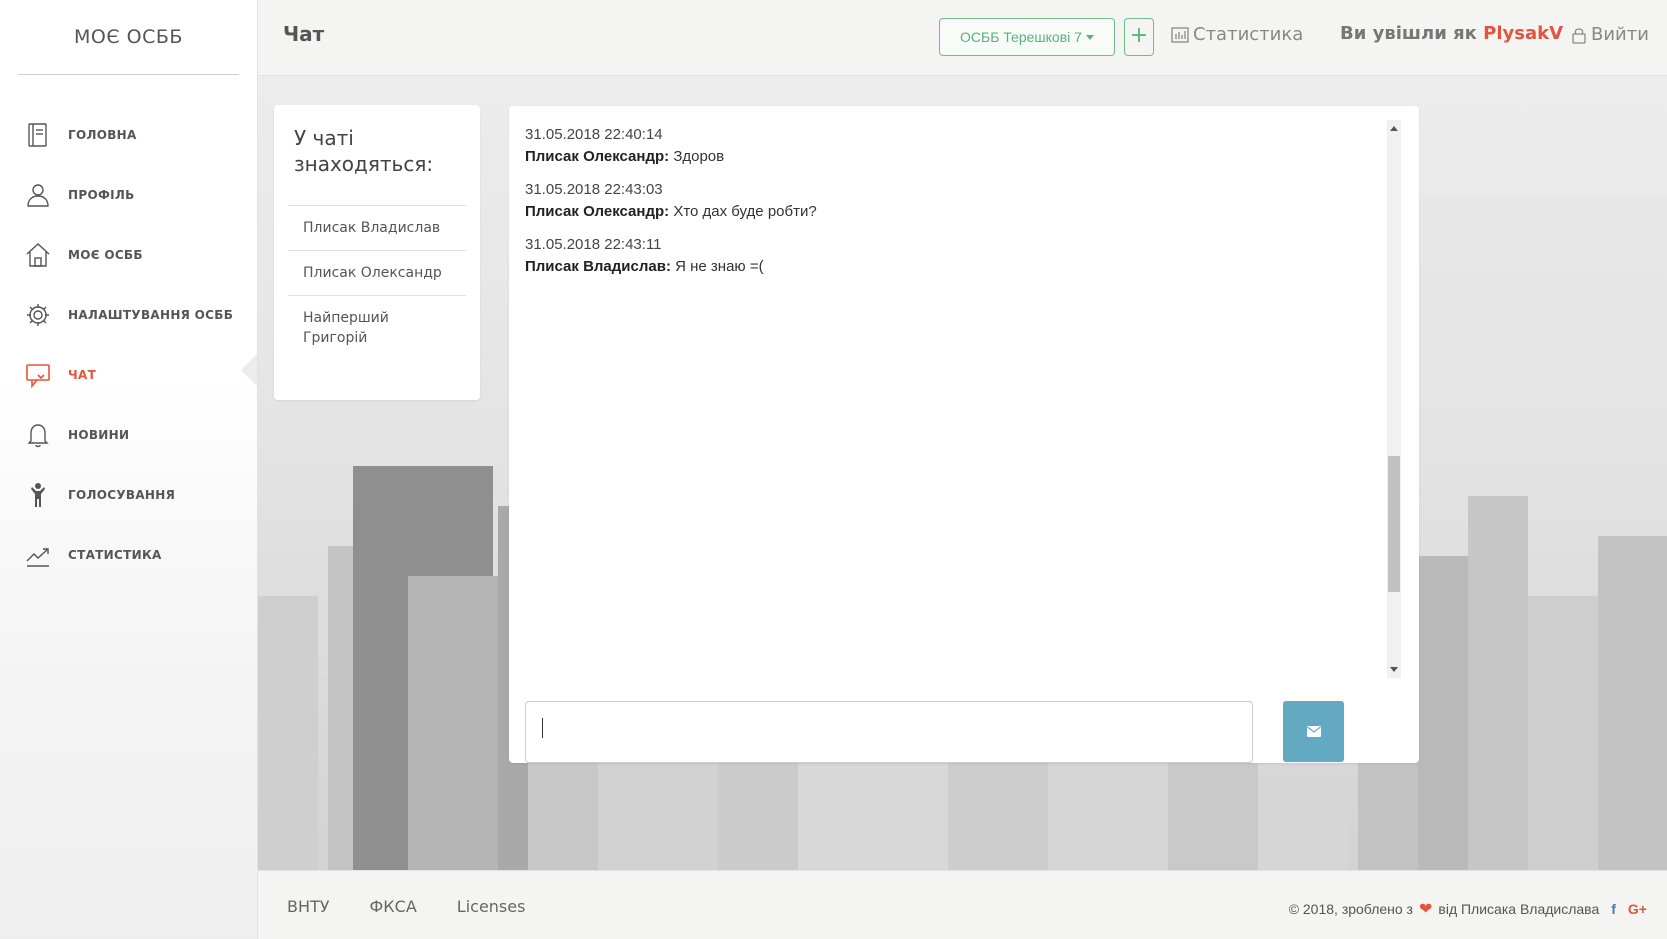 This screenshot has height=939, width=1667. Describe the element at coordinates (38, 436) in the screenshot. I see `bell-icon` at that location.